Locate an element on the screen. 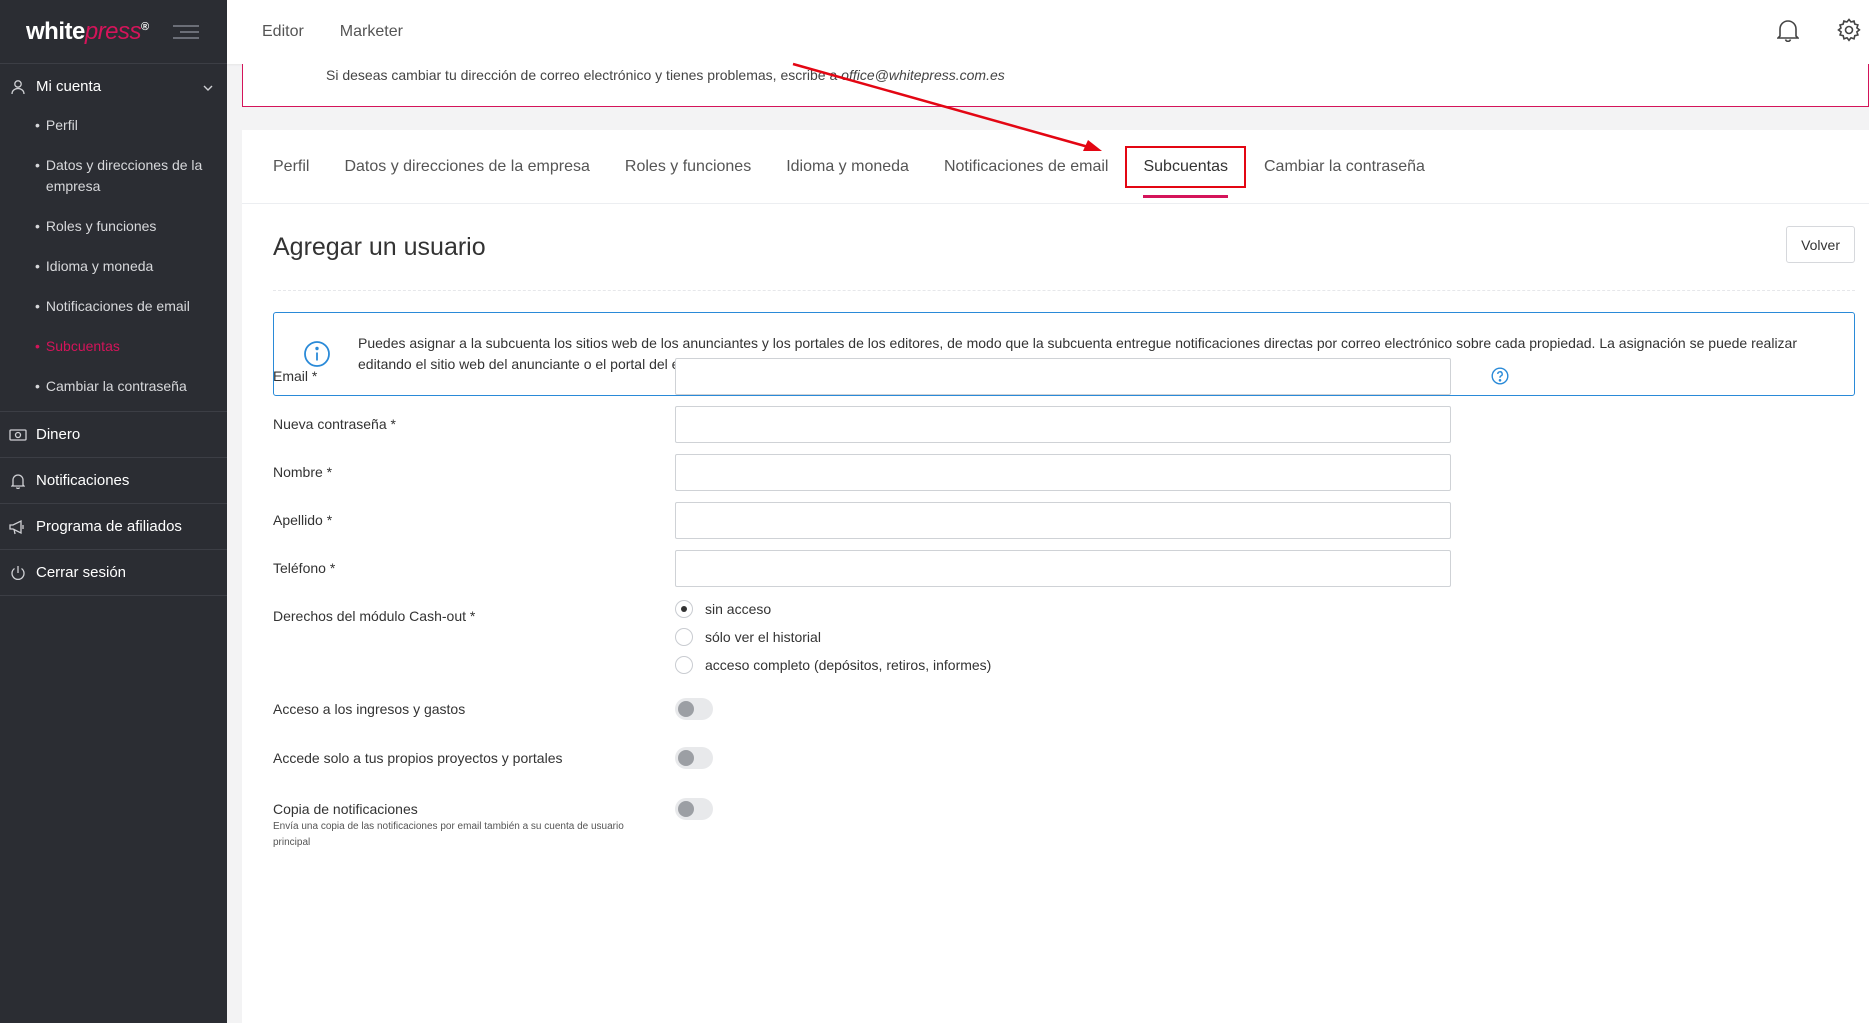 The image size is (1869, 1023). page-header: Agregar un usuario Volver is located at coordinates (1064, 258).